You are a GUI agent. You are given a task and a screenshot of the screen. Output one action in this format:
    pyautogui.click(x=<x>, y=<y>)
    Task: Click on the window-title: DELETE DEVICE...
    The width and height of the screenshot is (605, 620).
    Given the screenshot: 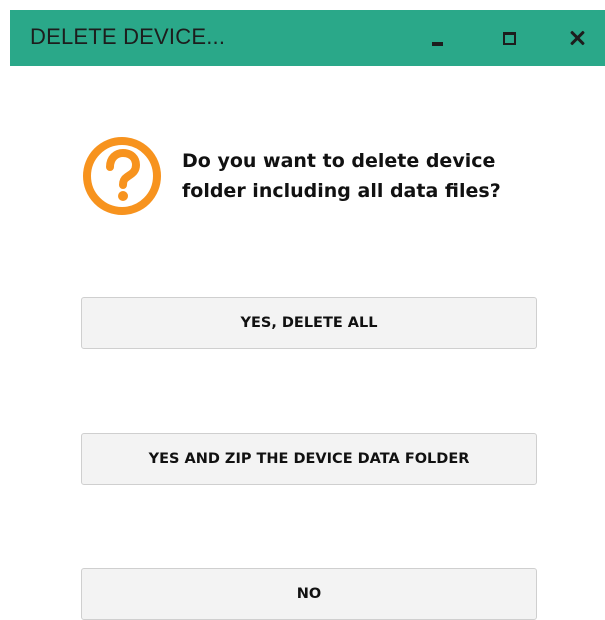 What is the action you would take?
    pyautogui.click(x=128, y=36)
    